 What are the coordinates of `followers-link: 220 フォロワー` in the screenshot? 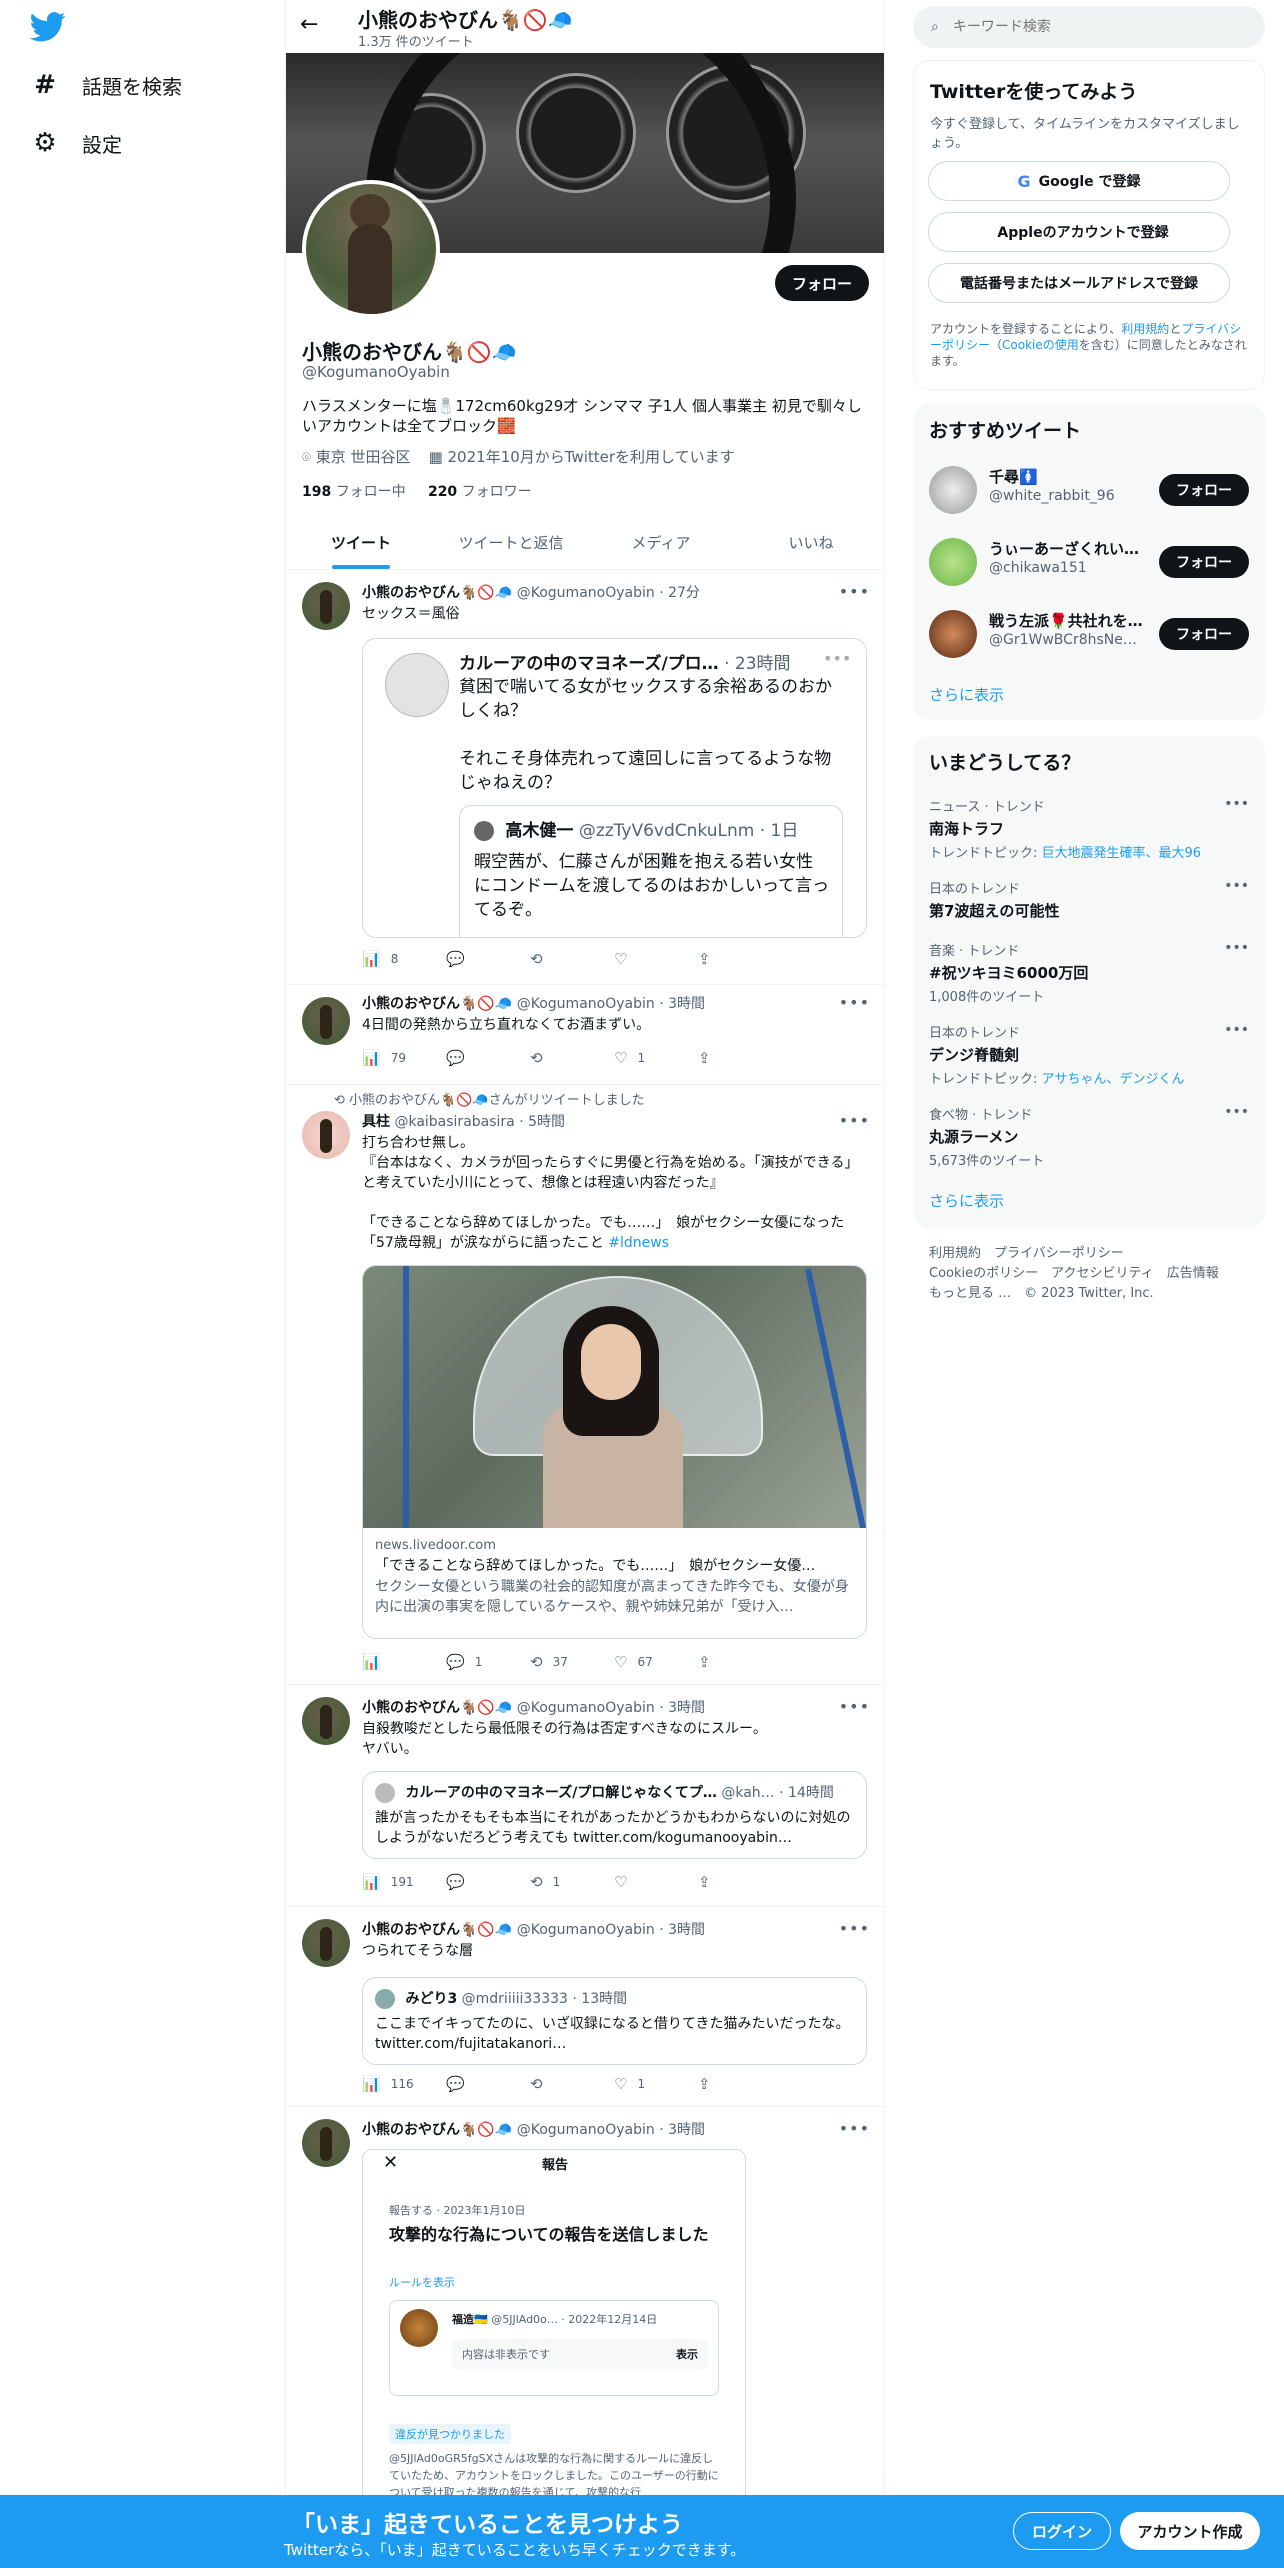 It's located at (480, 492).